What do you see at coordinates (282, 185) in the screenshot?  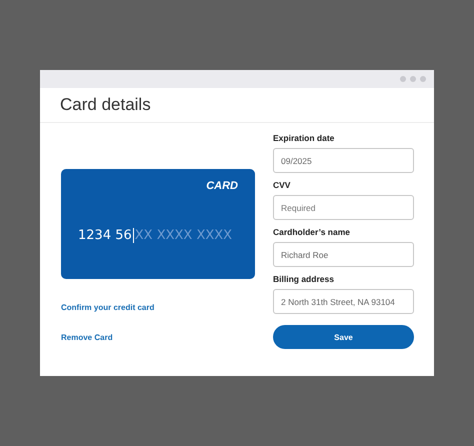 I see `field-label: CVV` at bounding box center [282, 185].